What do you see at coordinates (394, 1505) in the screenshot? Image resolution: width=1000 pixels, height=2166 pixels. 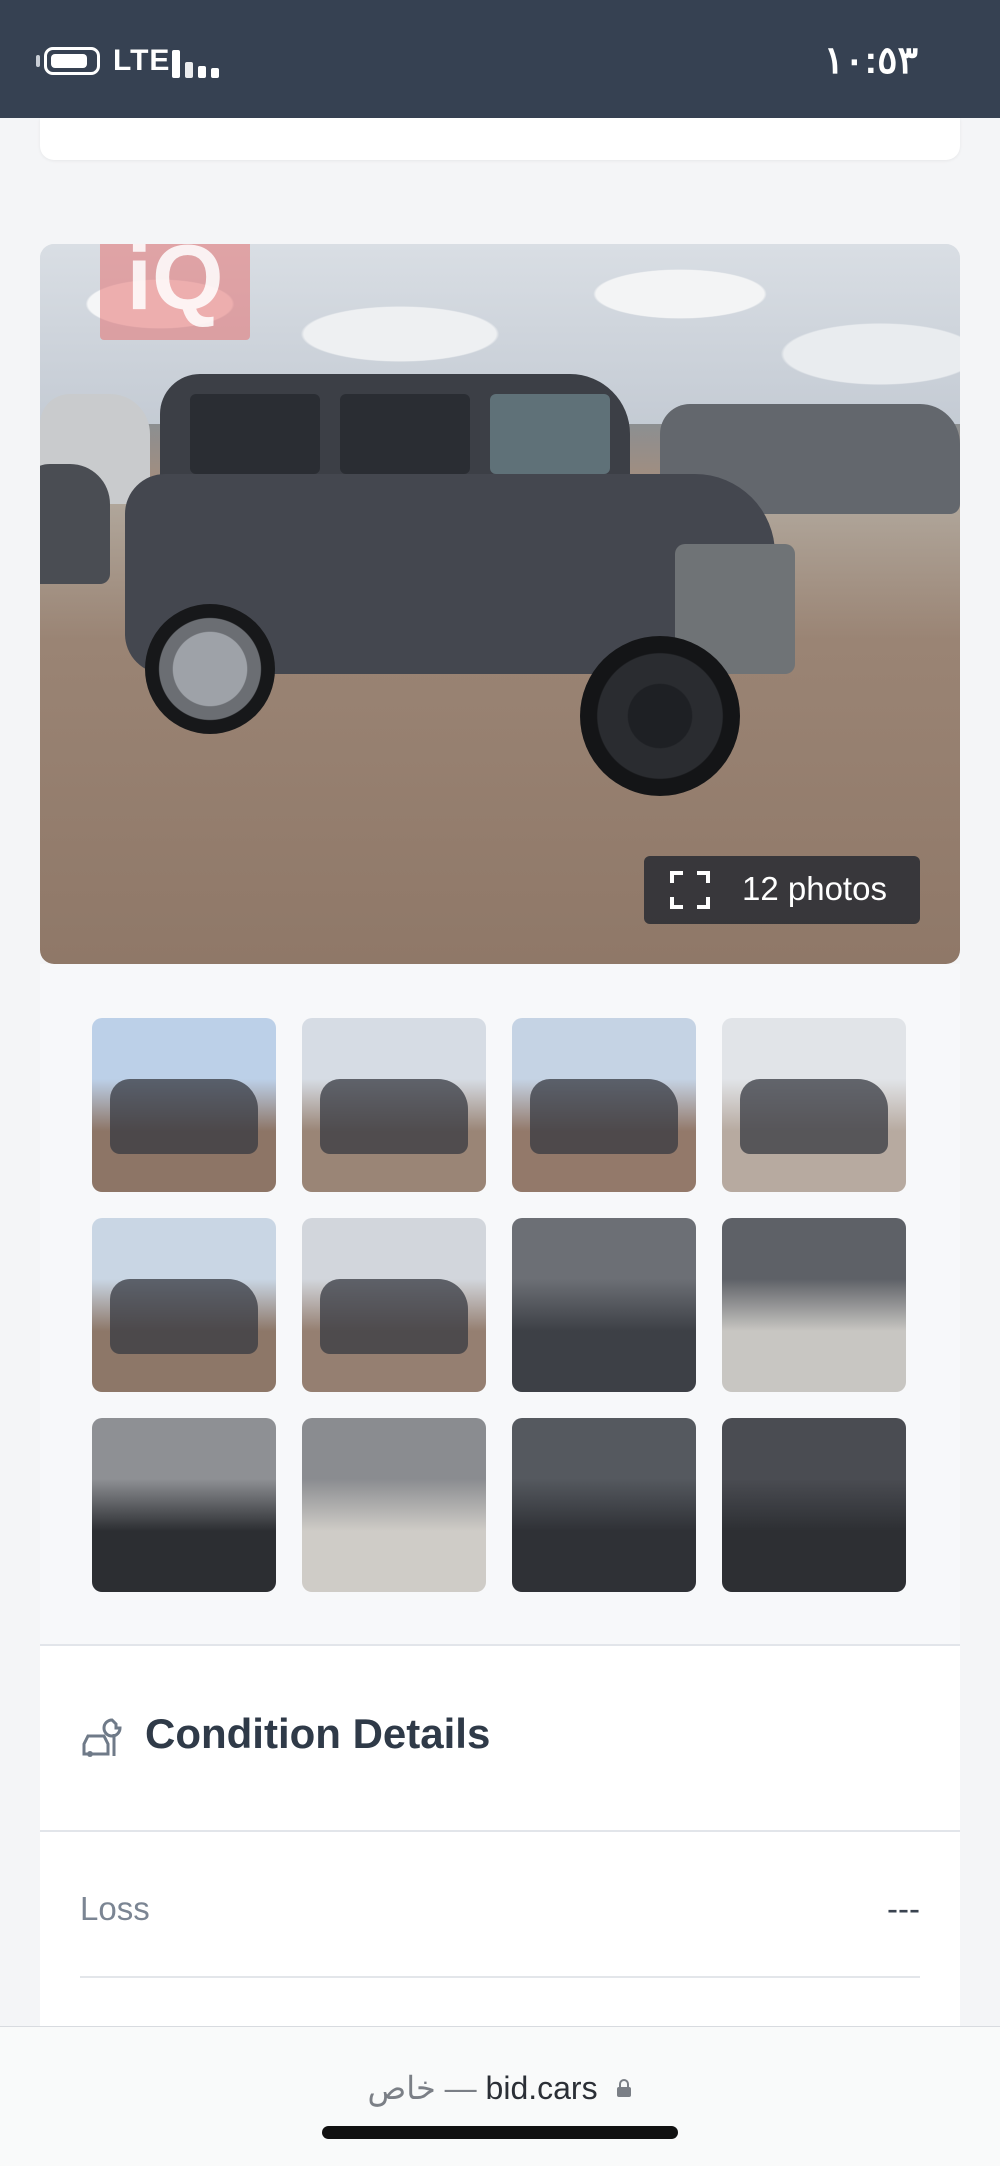 I see `thumbnail-interior-rear-seats` at bounding box center [394, 1505].